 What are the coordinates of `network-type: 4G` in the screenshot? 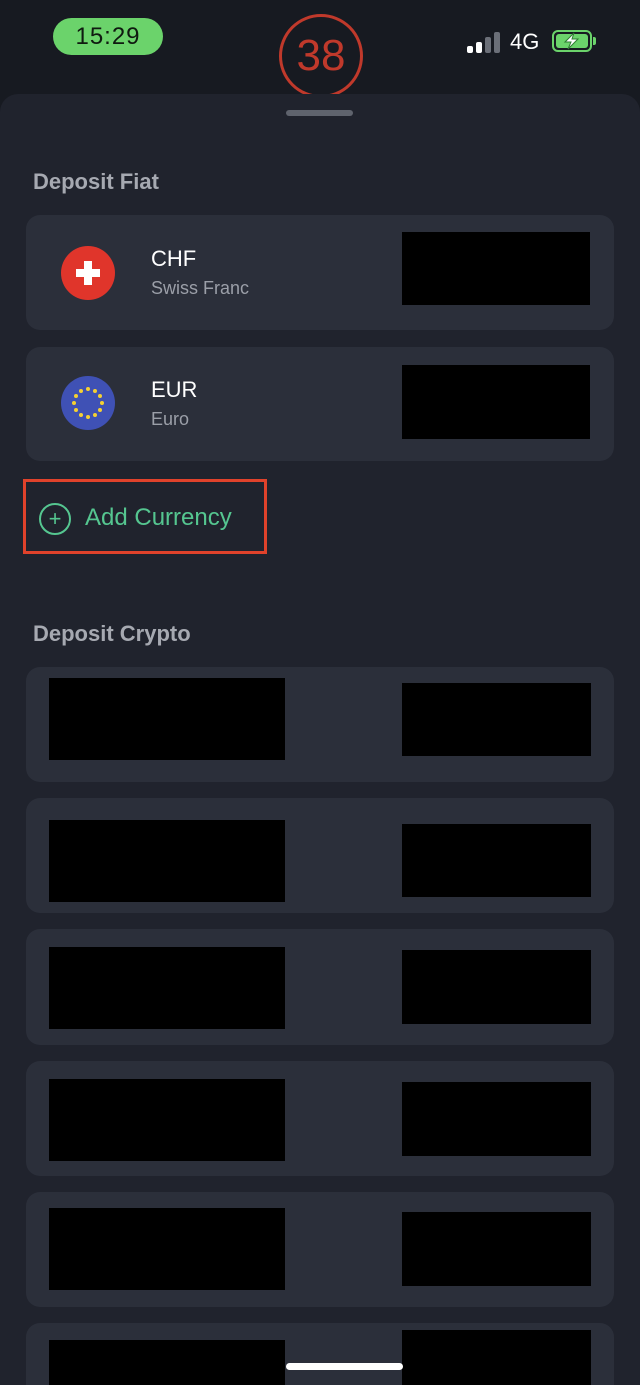 It's located at (525, 41).